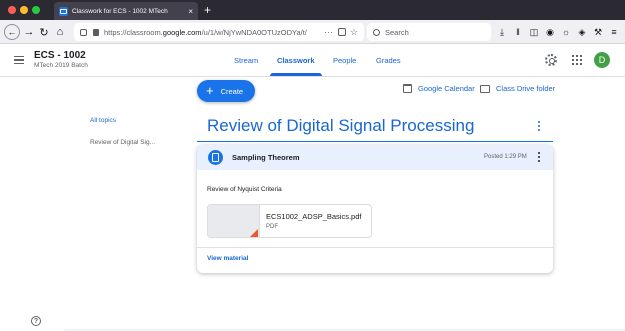 Image resolution: width=625 pixels, height=331 pixels. I want to click on tab-close-icon: ×, so click(190, 11).